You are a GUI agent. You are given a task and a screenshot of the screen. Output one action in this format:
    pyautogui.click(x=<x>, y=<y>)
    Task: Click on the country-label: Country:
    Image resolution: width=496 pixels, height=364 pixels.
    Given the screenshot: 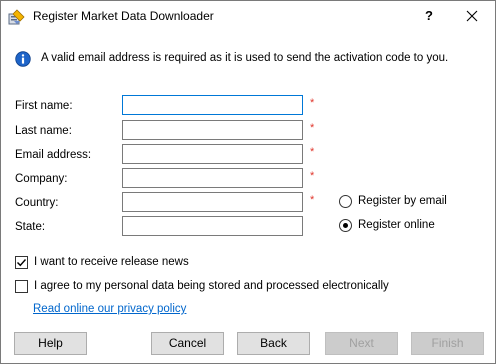 What is the action you would take?
    pyautogui.click(x=37, y=203)
    